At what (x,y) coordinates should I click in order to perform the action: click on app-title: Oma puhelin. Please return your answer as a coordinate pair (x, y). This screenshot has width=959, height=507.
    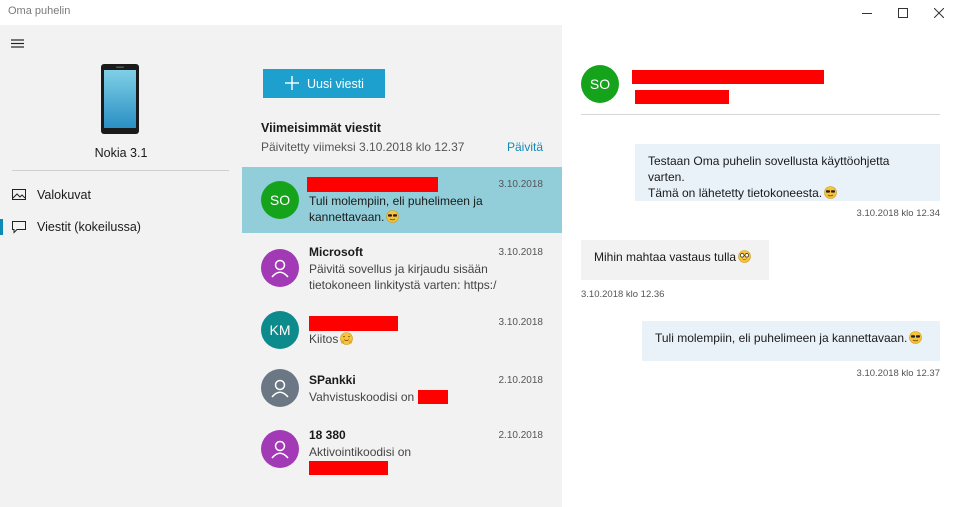
    Looking at the image, I should click on (39, 11).